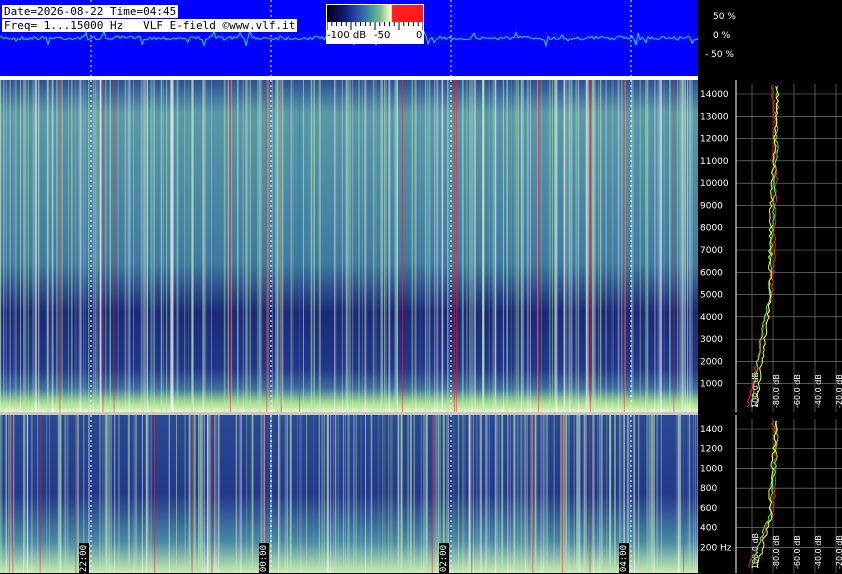  Describe the element at coordinates (797, 552) in the screenshot. I see `lower-profile-db-label: -60.0 dB` at that location.